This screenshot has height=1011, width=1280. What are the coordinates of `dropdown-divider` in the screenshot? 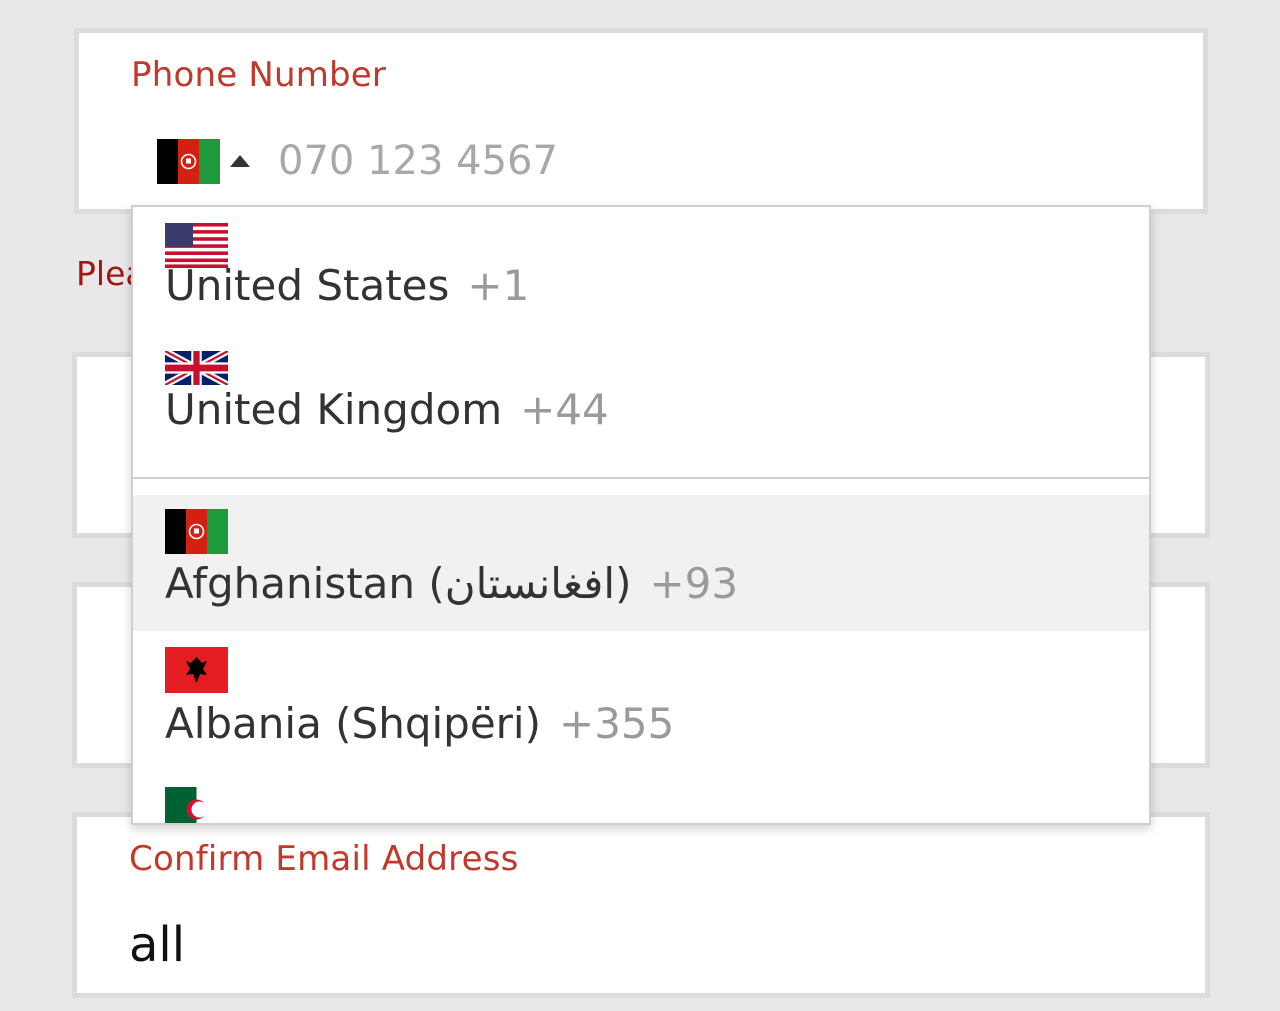 It's located at (641, 478).